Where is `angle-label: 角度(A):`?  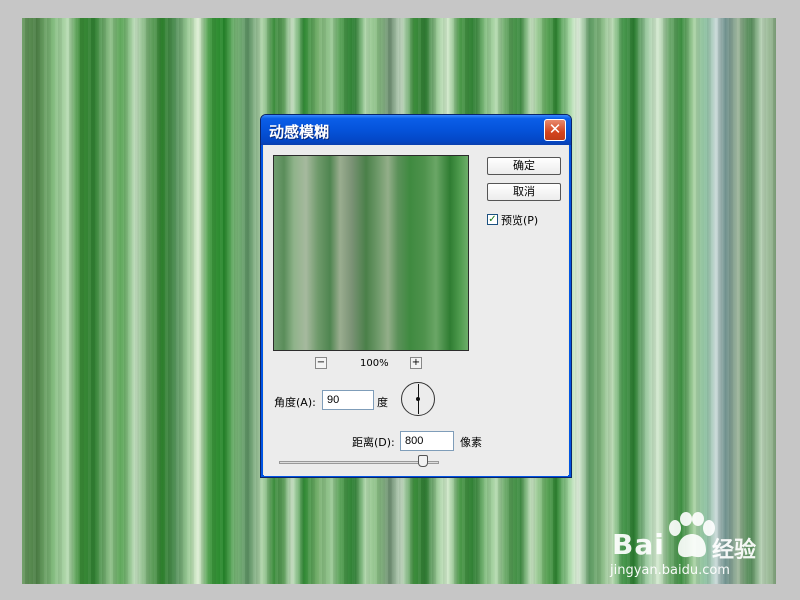
angle-label: 角度(A): is located at coordinates (295, 402).